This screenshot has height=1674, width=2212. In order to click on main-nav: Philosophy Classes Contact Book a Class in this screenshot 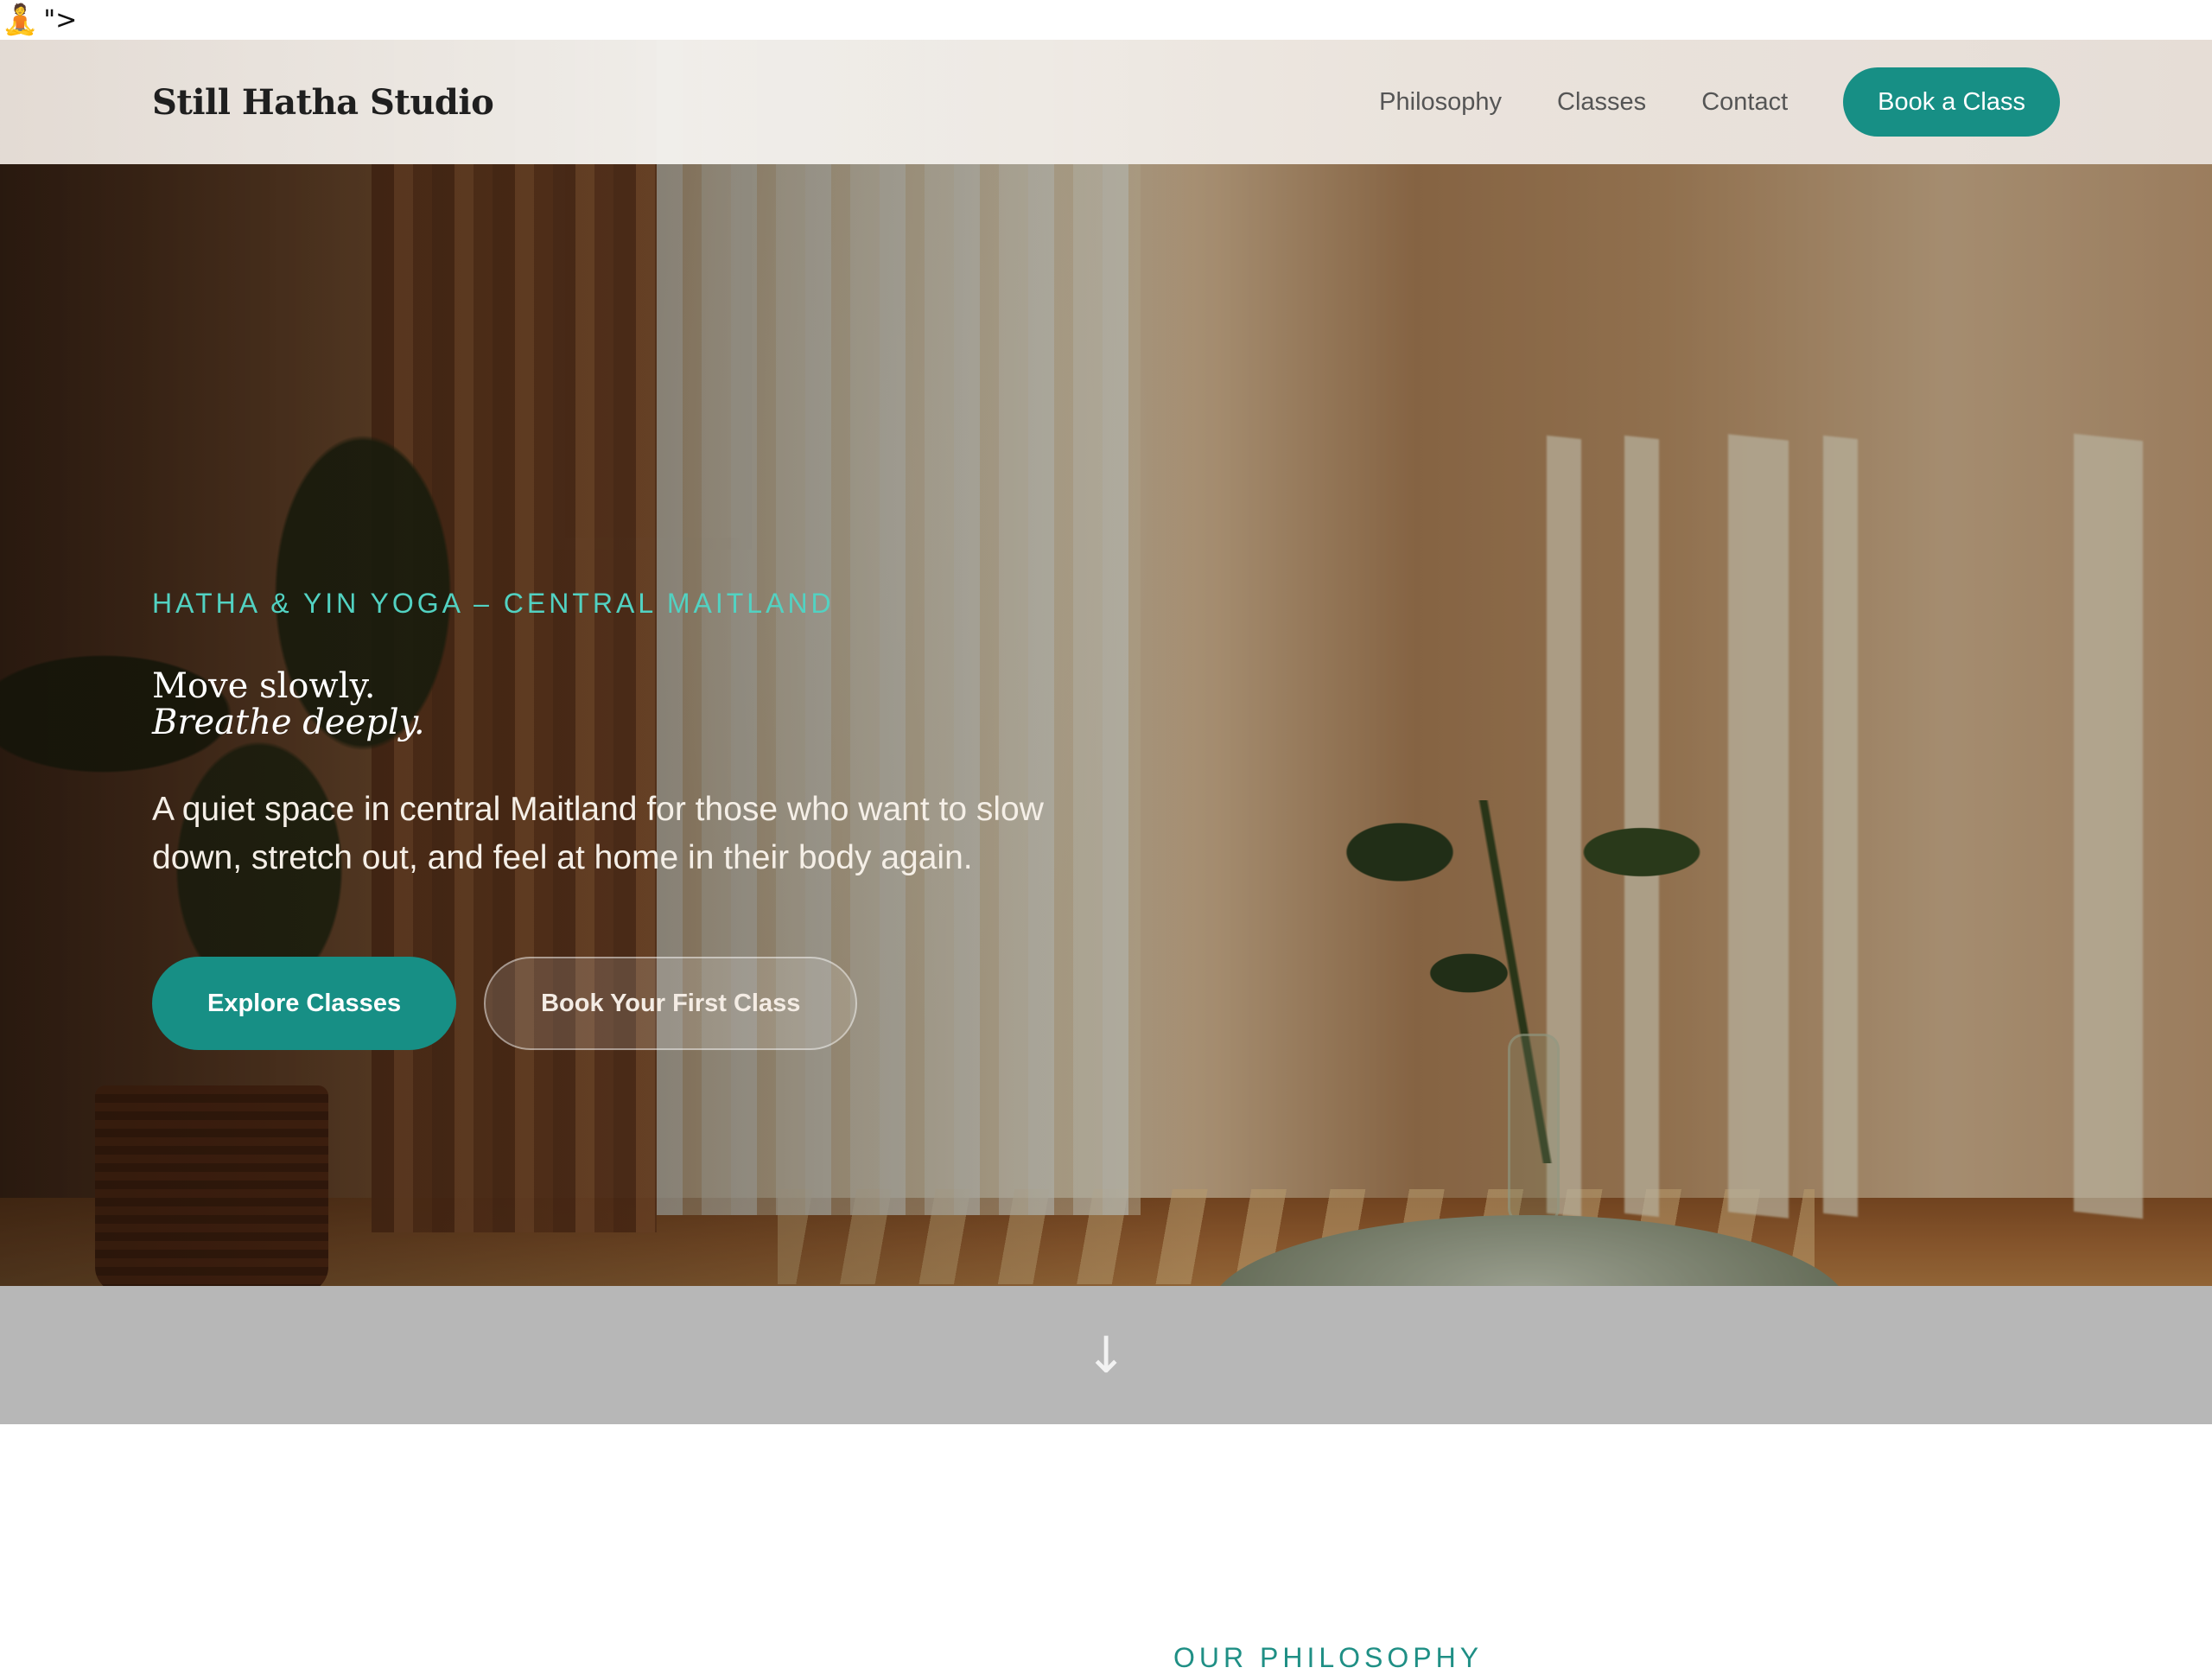, I will do `click(1719, 102)`.